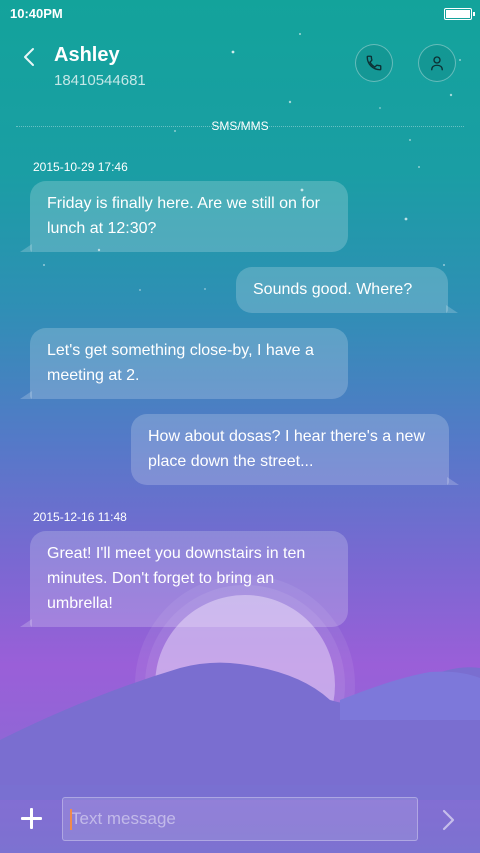  Describe the element at coordinates (87, 55) in the screenshot. I see `contact-name: Ashley` at that location.